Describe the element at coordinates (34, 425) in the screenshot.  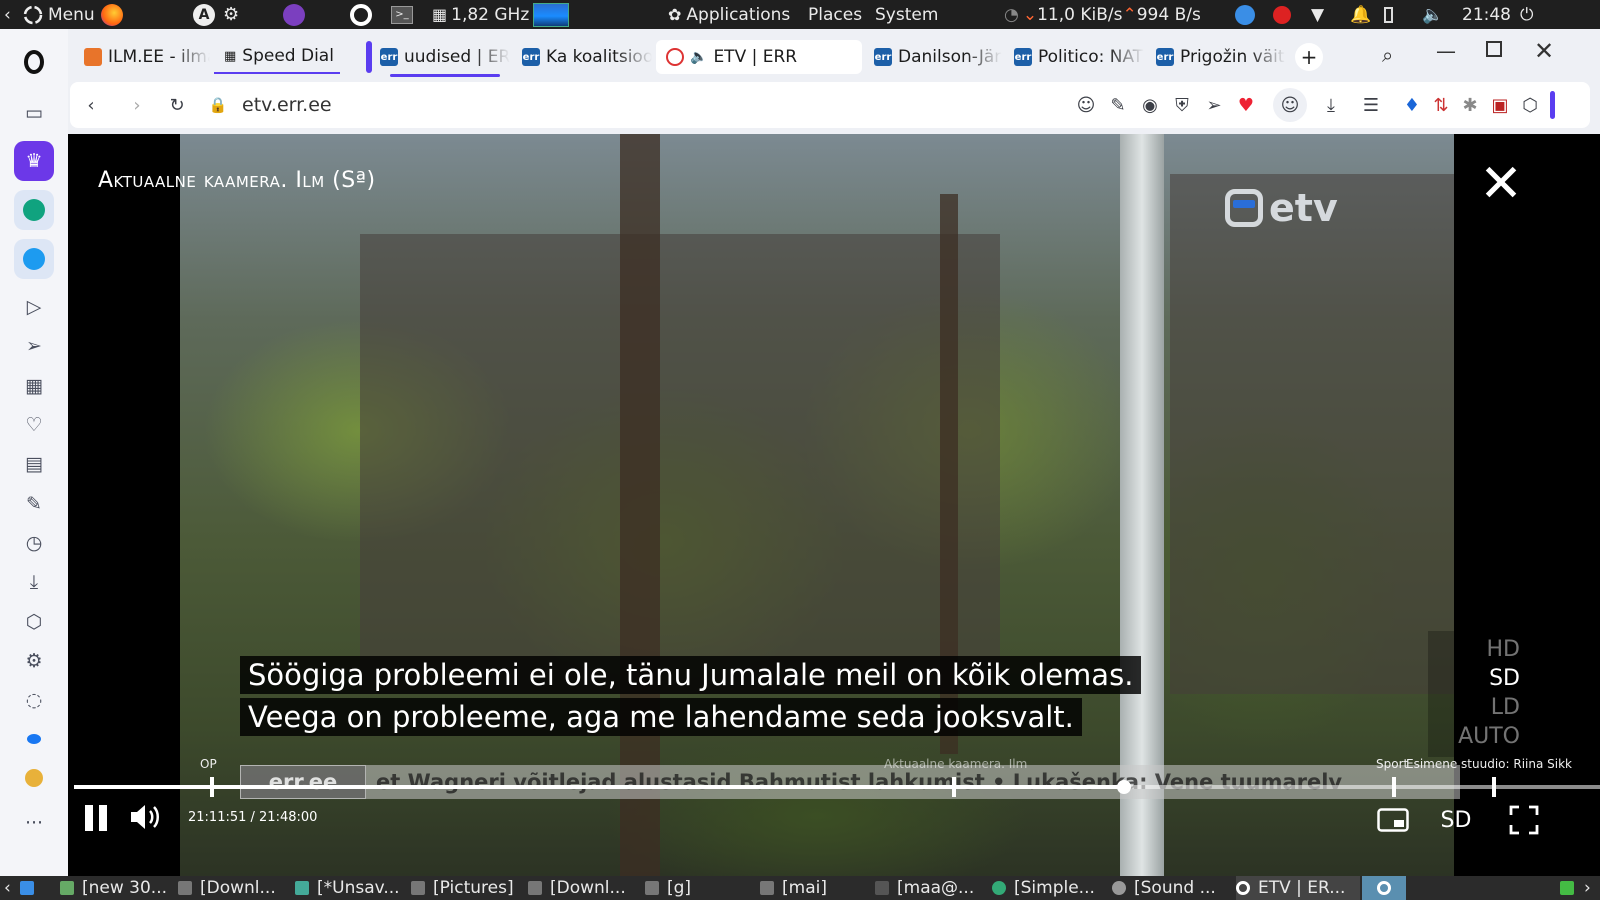
I see `sidebar-bookmarks: ♡` at that location.